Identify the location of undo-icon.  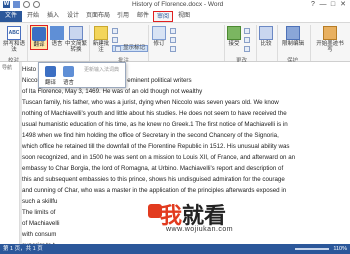
(26, 4).